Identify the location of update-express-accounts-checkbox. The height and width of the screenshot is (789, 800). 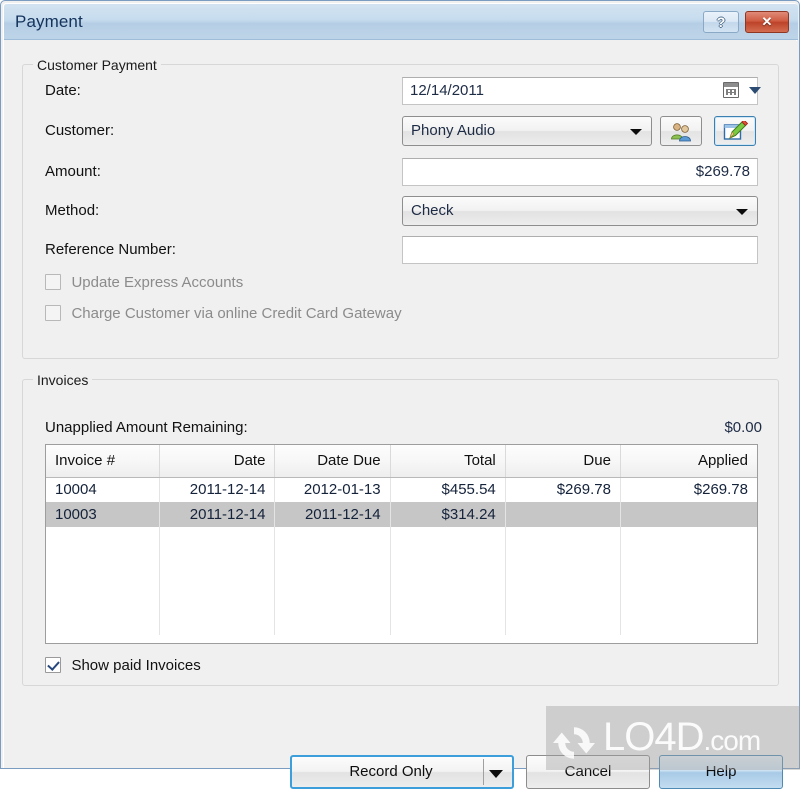
(53, 282).